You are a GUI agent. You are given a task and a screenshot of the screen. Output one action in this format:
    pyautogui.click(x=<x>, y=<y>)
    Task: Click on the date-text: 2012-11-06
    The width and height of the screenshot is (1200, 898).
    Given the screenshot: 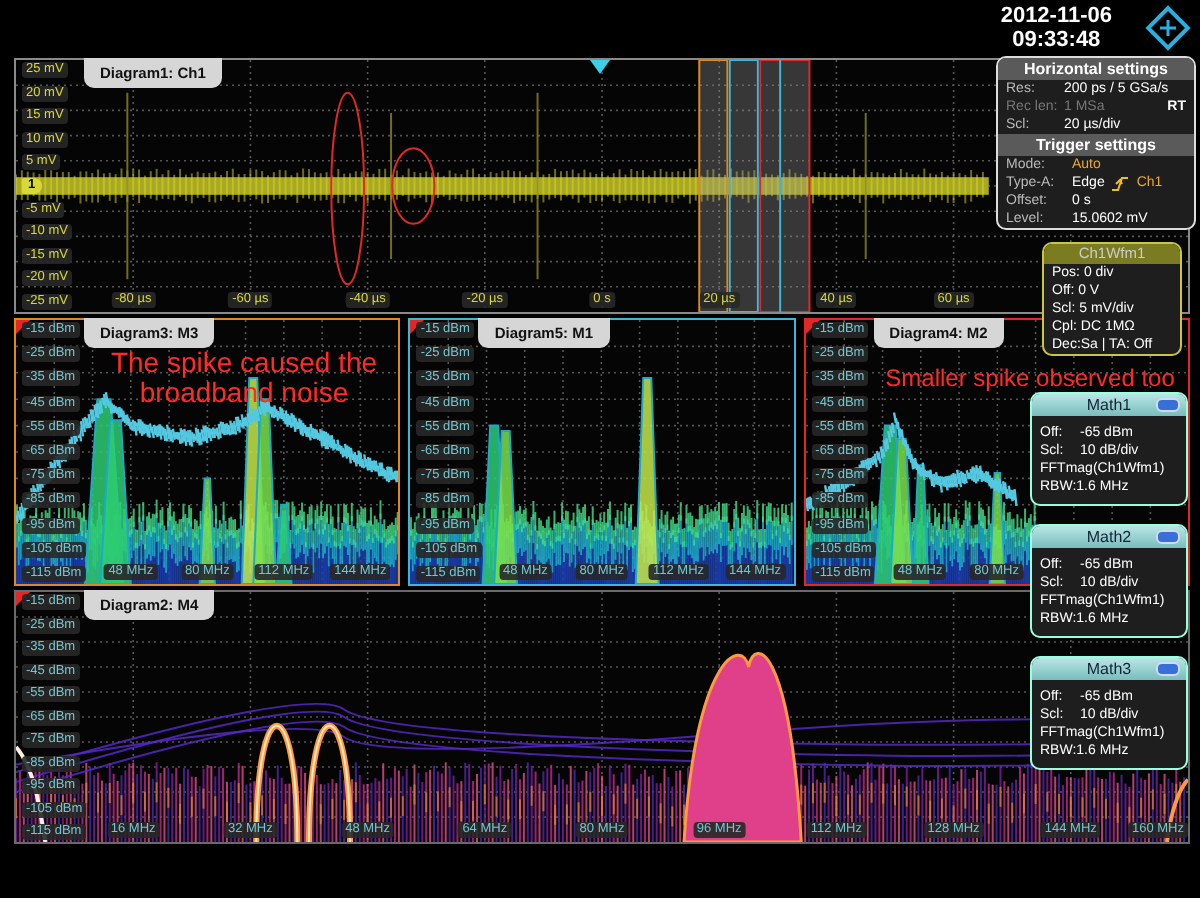 What is the action you would take?
    pyautogui.click(x=1056, y=16)
    